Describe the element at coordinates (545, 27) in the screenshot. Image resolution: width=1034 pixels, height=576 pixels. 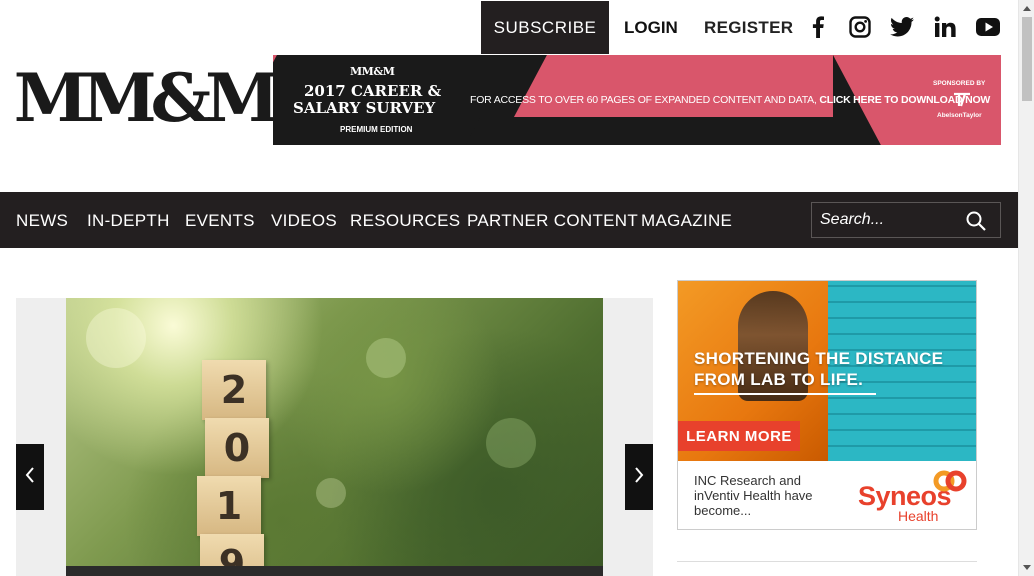
I see `subscribe-button: SUBSCRIBE` at that location.